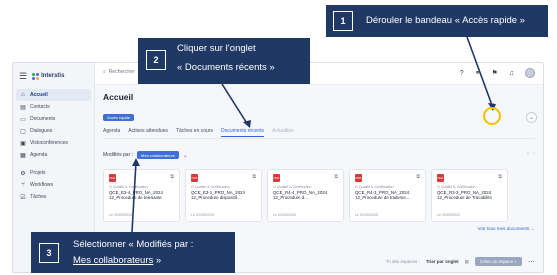 The image size is (557, 275). What do you see at coordinates (118, 97) in the screenshot?
I see `page-title: Accueil` at bounding box center [118, 97].